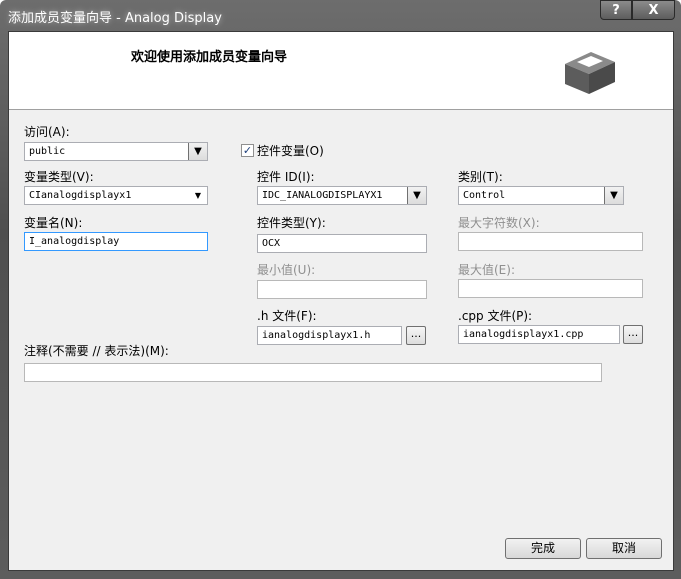 Image resolution: width=681 pixels, height=579 pixels. I want to click on cancel-button: 取消, so click(624, 548).